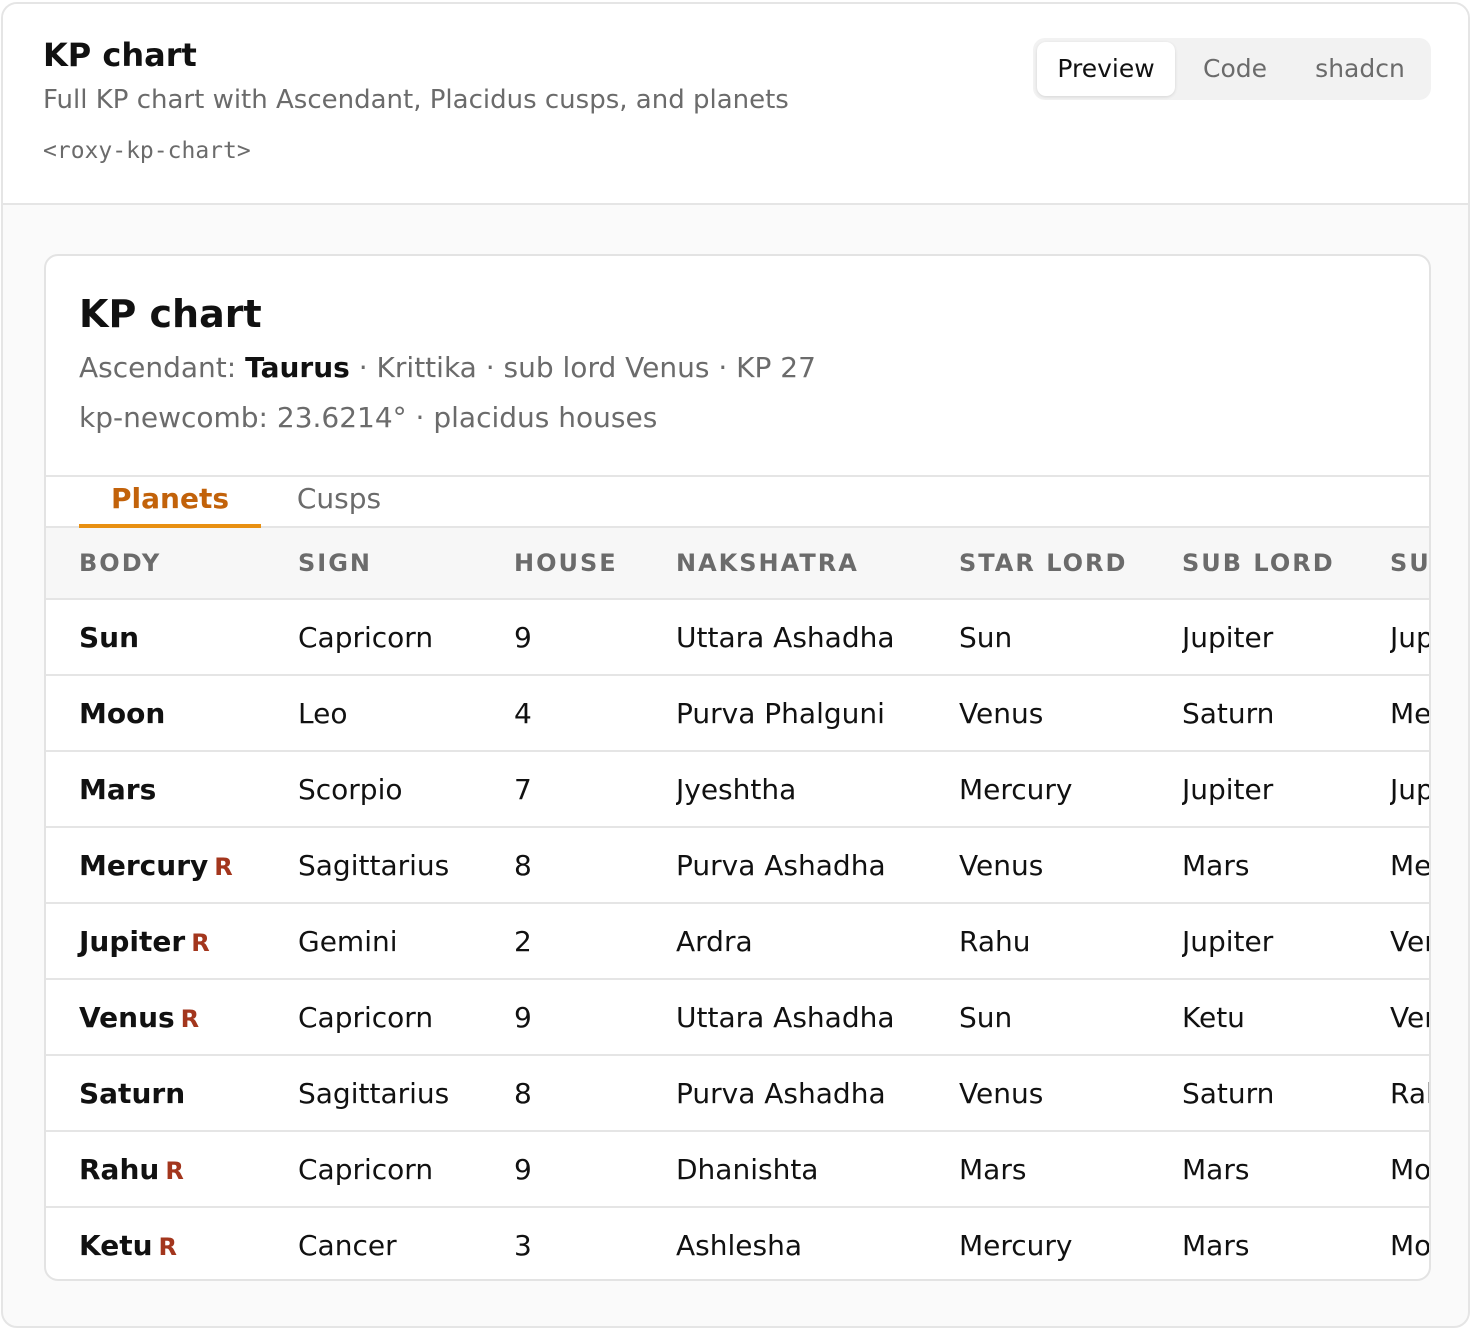  What do you see at coordinates (172, 637) in the screenshot?
I see `body-cell: Sun` at bounding box center [172, 637].